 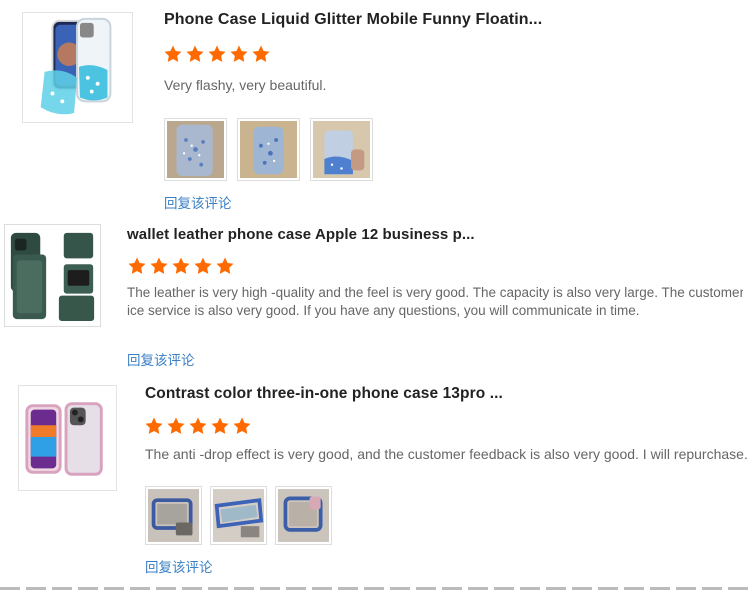 I want to click on product-thumbnail-wallet-case, so click(x=52, y=275).